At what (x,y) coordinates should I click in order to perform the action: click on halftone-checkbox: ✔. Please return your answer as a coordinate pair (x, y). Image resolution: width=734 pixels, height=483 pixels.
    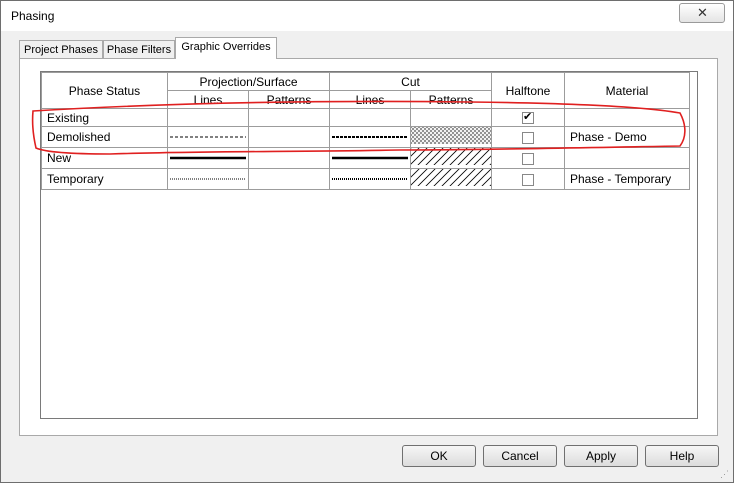
    Looking at the image, I should click on (528, 118).